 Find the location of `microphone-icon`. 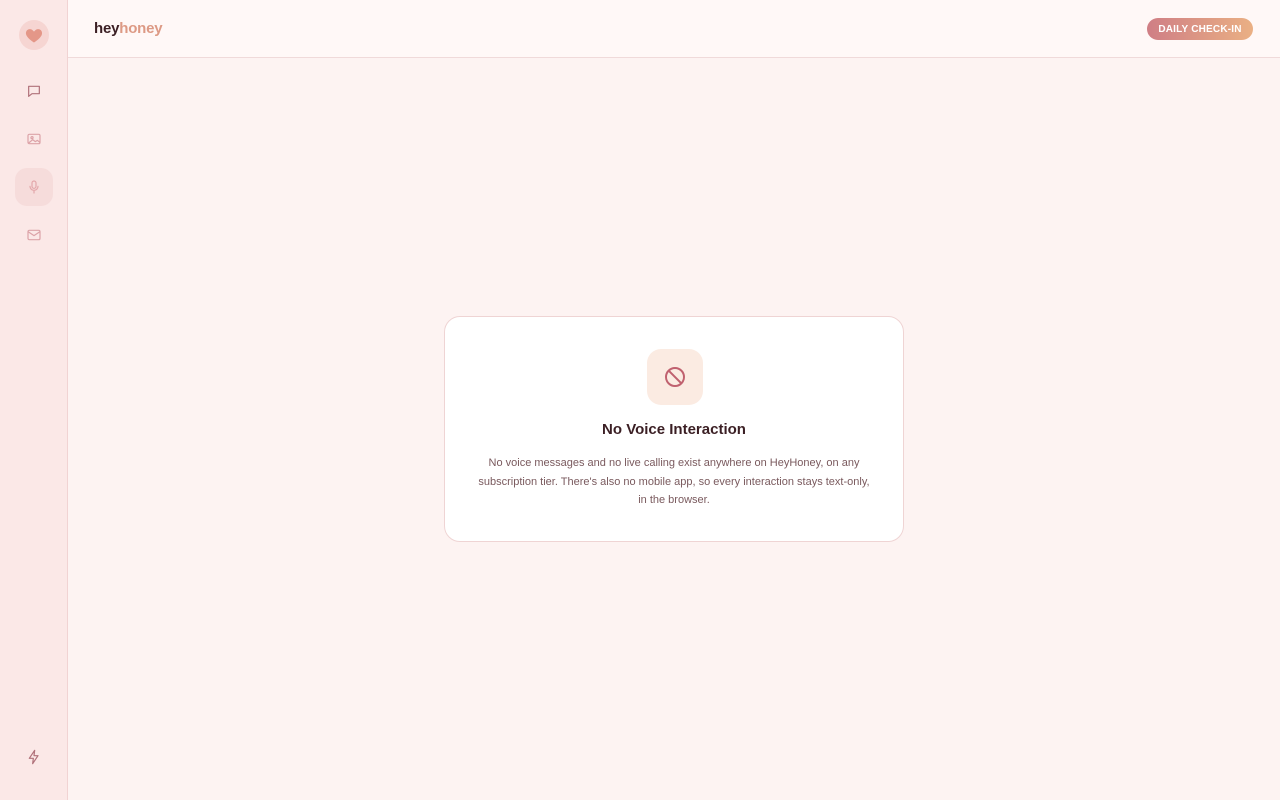

microphone-icon is located at coordinates (34, 187).